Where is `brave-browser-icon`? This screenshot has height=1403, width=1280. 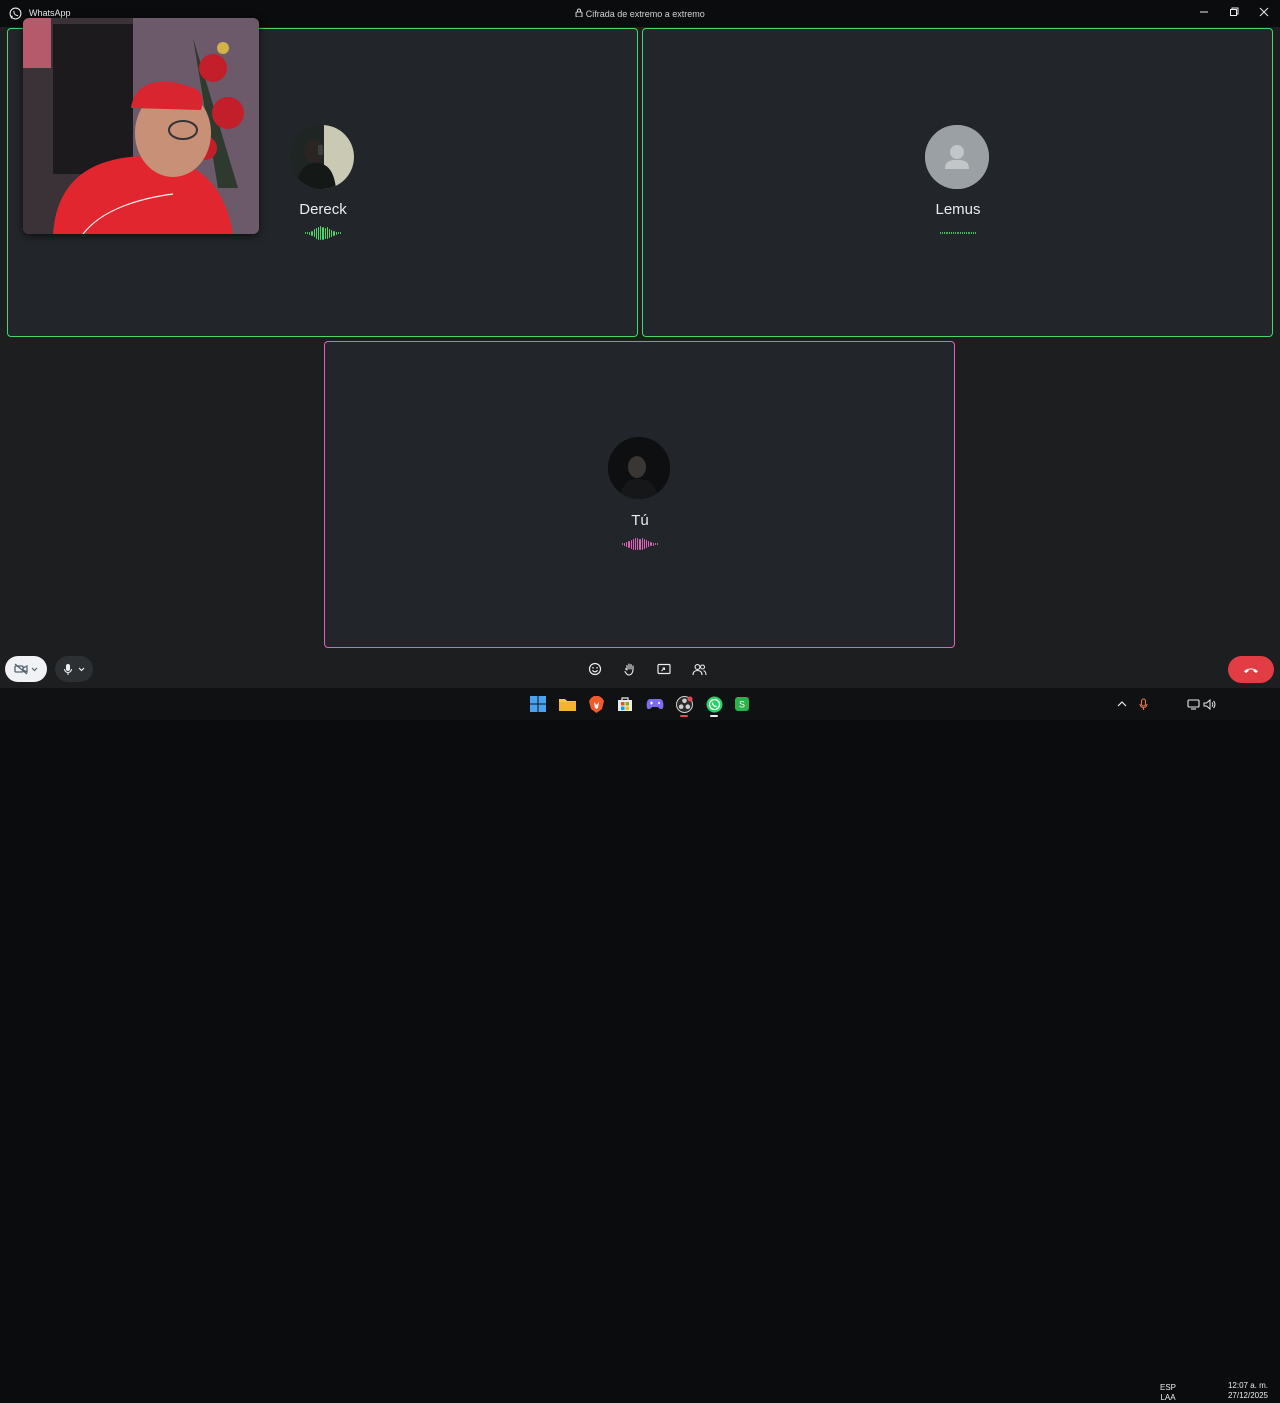 brave-browser-icon is located at coordinates (596, 704).